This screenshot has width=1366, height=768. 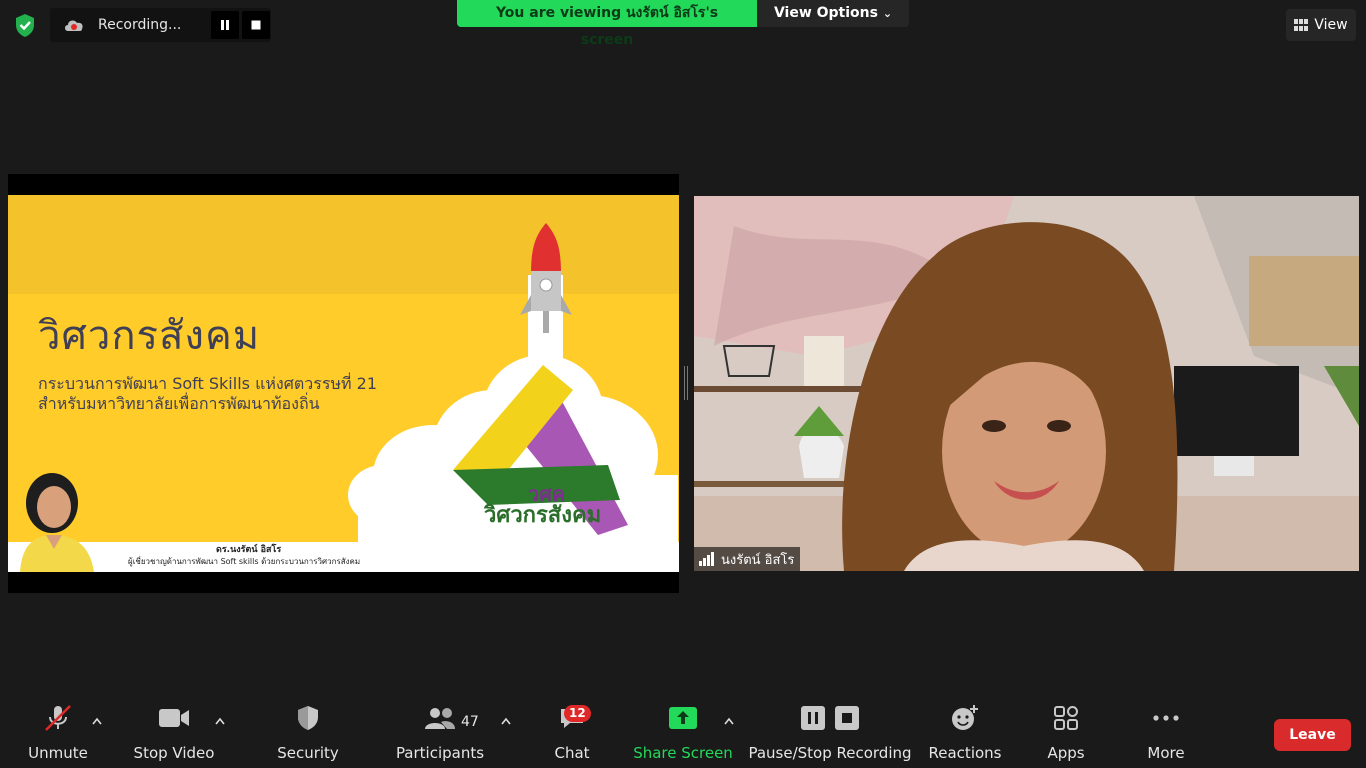 I want to click on share-options-caret-icon, so click(x=729, y=721).